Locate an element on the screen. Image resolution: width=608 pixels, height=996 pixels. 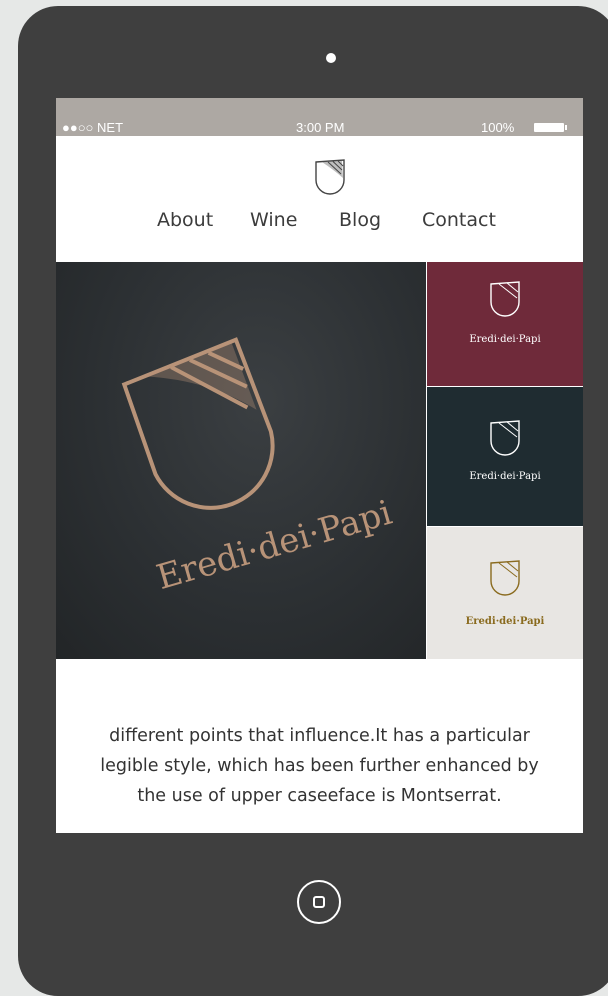
home-button-icon is located at coordinates (319, 902).